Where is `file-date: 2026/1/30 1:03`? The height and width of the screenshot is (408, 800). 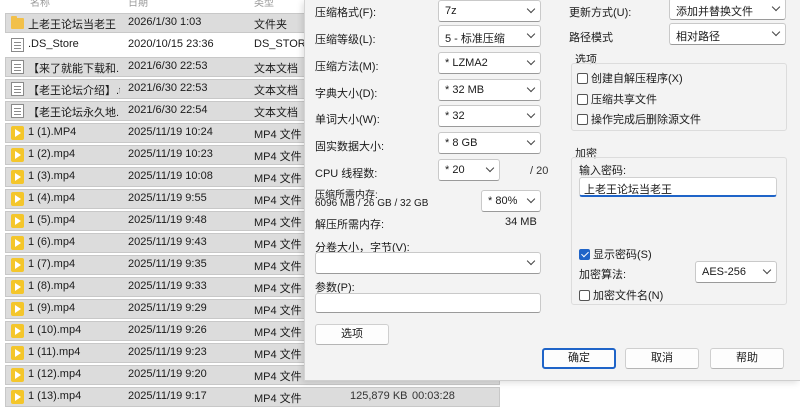
file-date: 2026/1/30 1:03 is located at coordinates (165, 22).